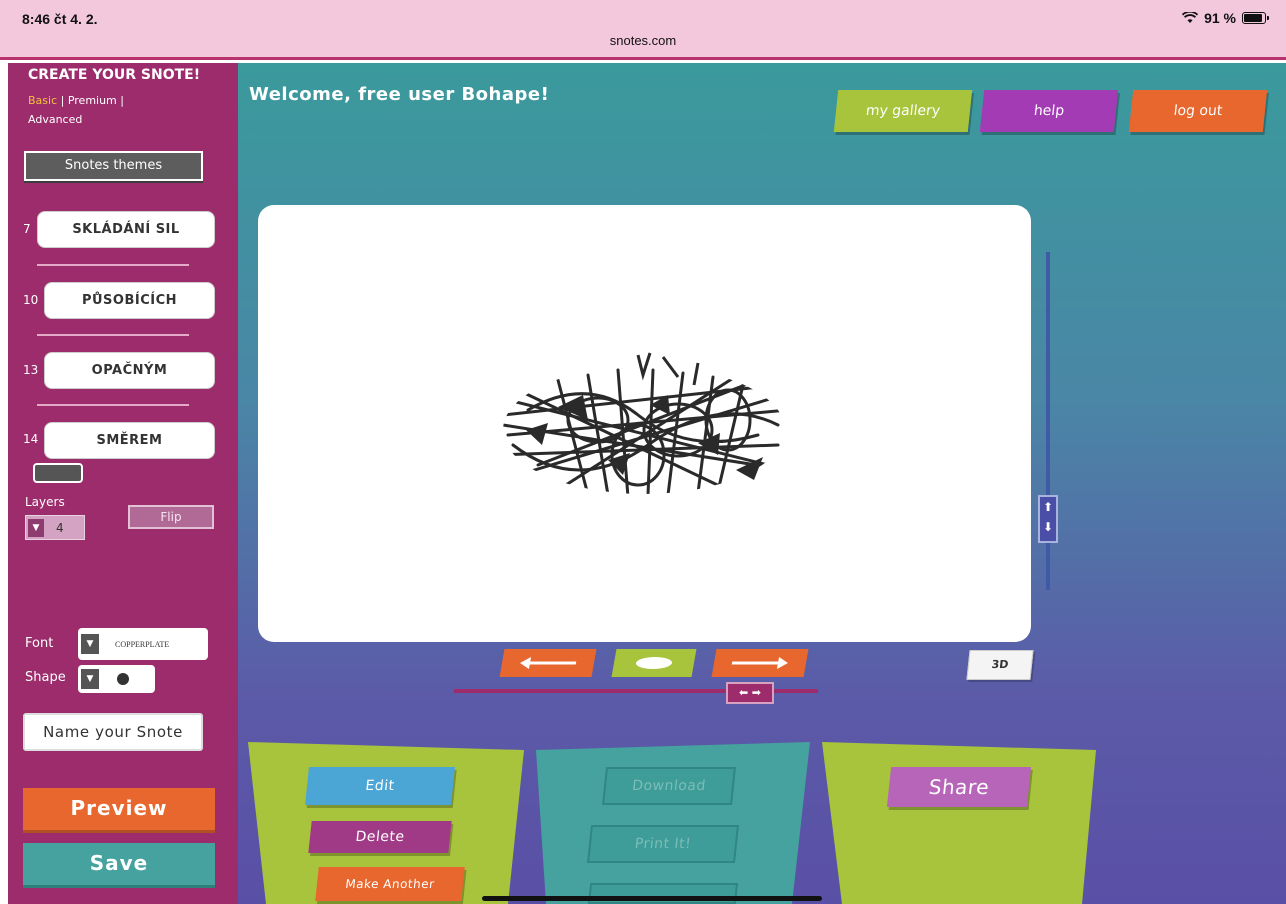 The height and width of the screenshot is (904, 1286). Describe the element at coordinates (129, 370) in the screenshot. I see `word-input: OPAČNÝM` at that location.